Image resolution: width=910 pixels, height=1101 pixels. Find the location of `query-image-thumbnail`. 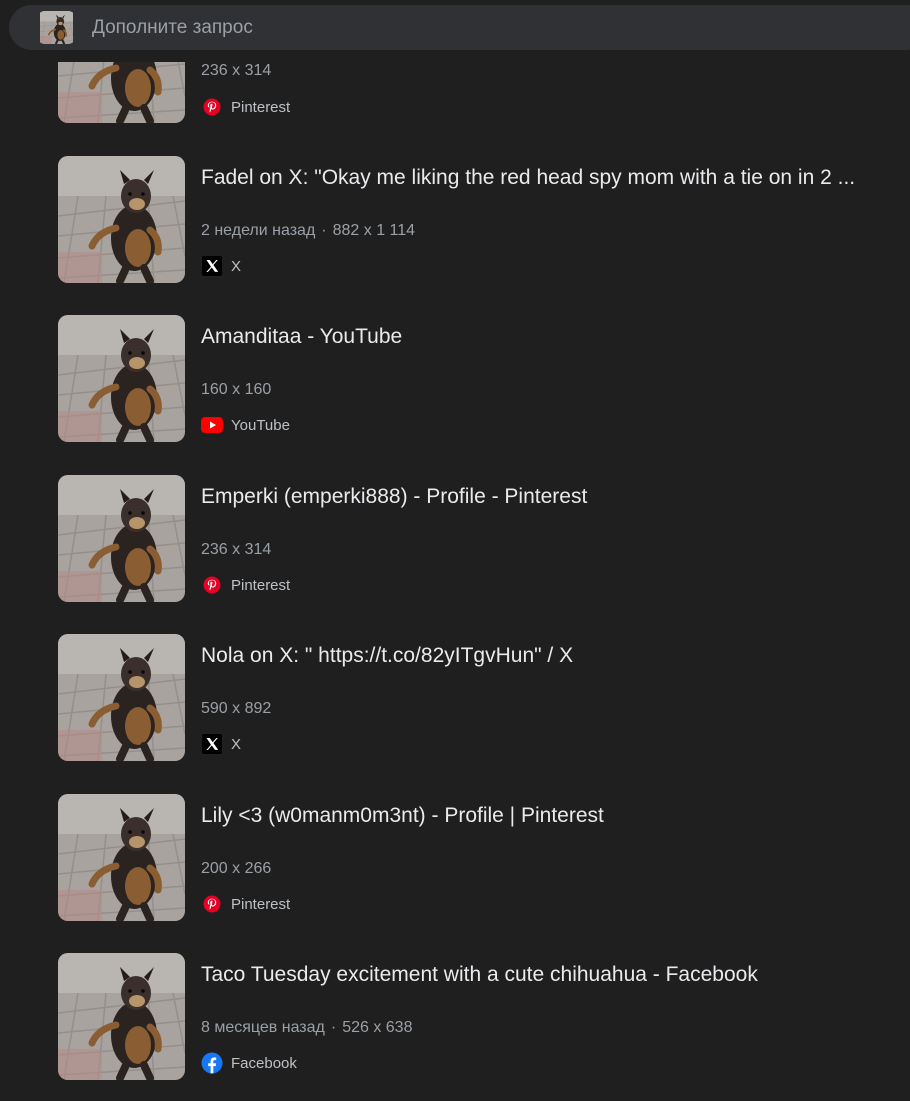

query-image-thumbnail is located at coordinates (56, 27).